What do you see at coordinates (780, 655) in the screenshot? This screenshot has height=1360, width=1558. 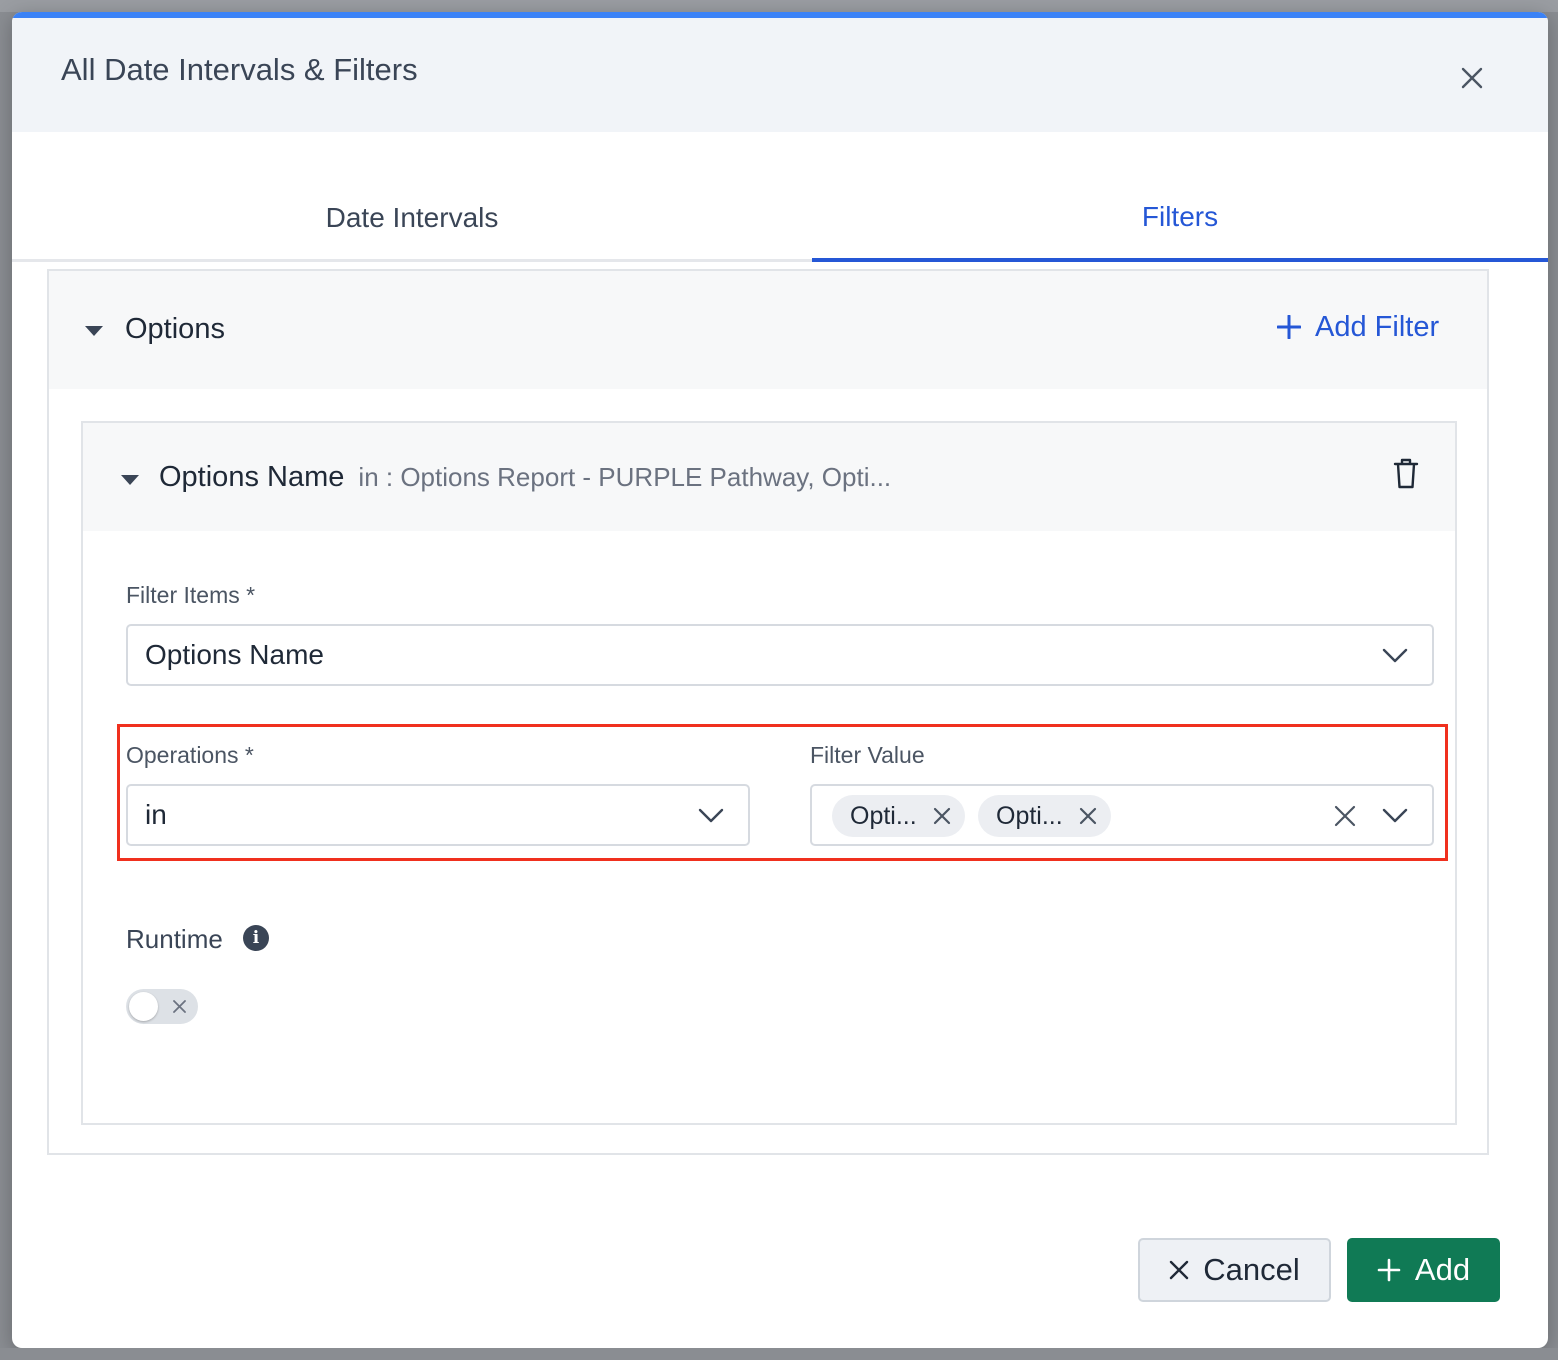 I see `filter-items-select: Options Name` at bounding box center [780, 655].